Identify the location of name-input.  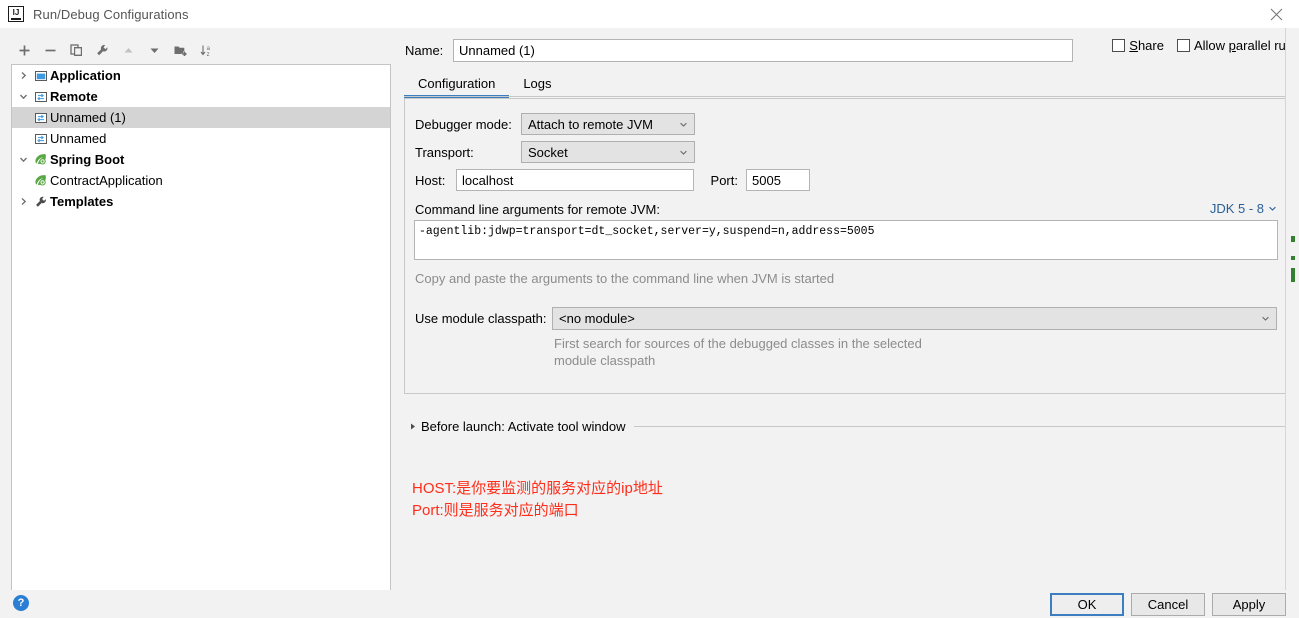
(763, 50).